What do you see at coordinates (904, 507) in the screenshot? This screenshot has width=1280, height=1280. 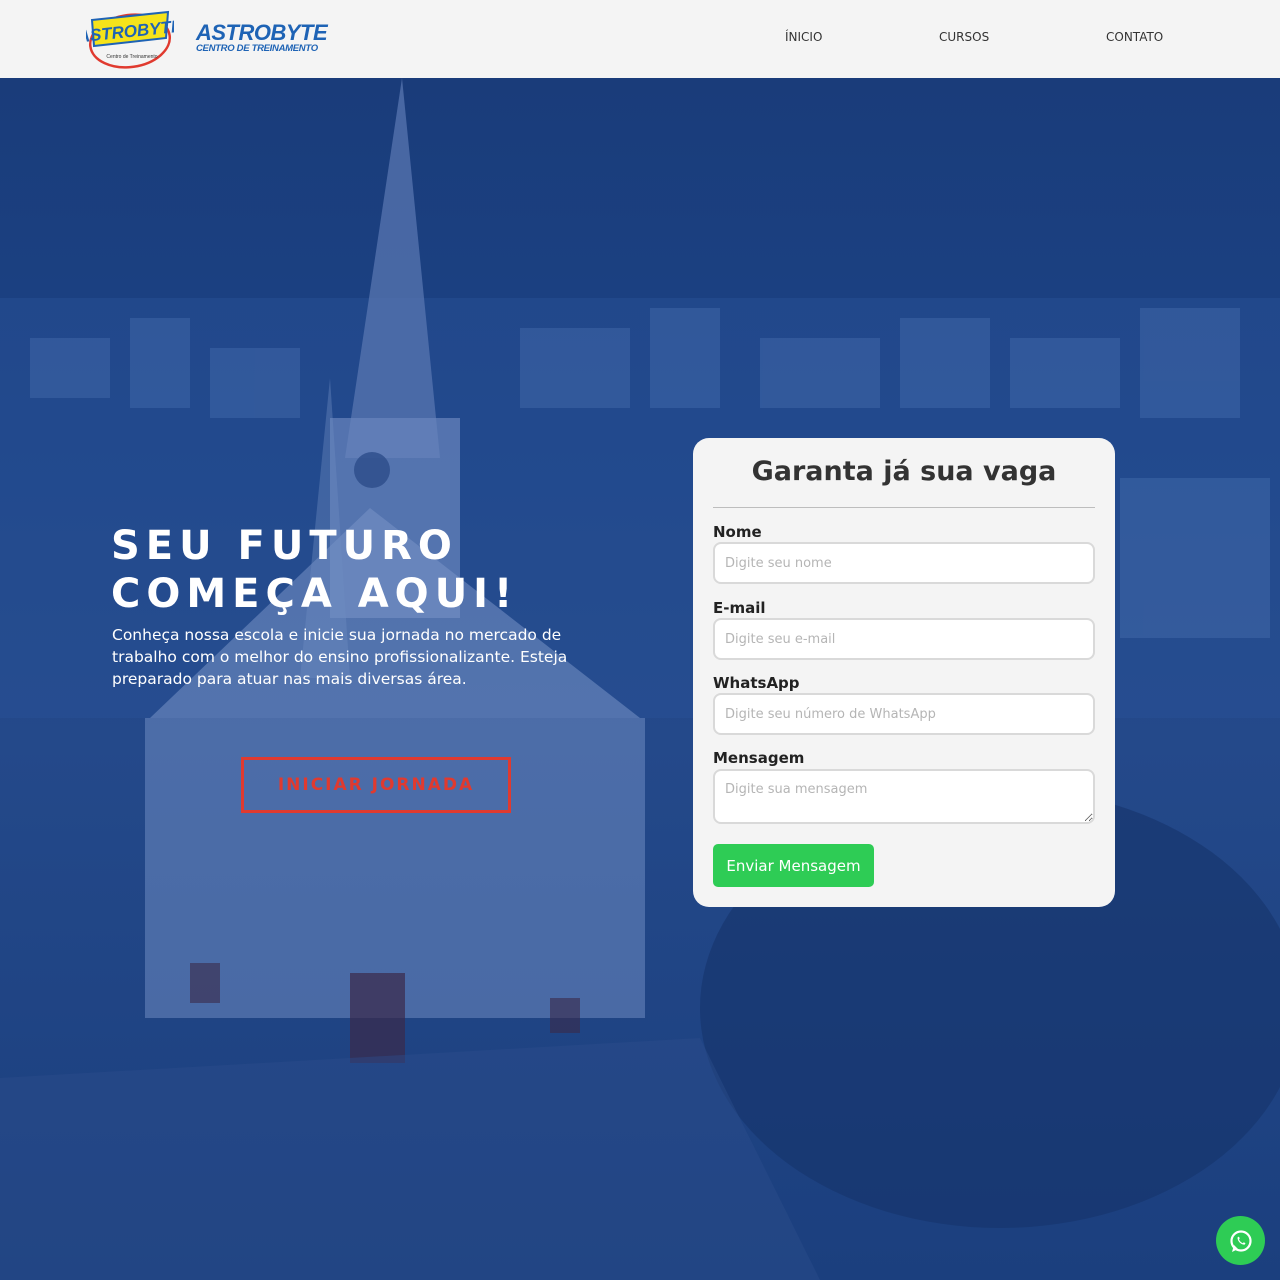 I see `form-divider` at bounding box center [904, 507].